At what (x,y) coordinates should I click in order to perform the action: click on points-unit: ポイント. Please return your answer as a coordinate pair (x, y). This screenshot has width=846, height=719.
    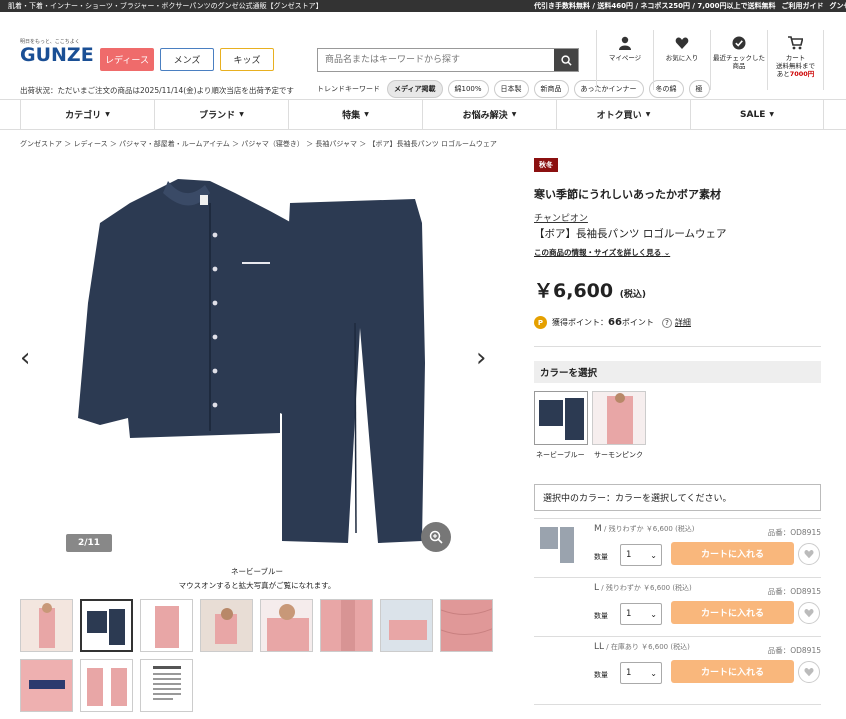
    Looking at the image, I should click on (637, 322).